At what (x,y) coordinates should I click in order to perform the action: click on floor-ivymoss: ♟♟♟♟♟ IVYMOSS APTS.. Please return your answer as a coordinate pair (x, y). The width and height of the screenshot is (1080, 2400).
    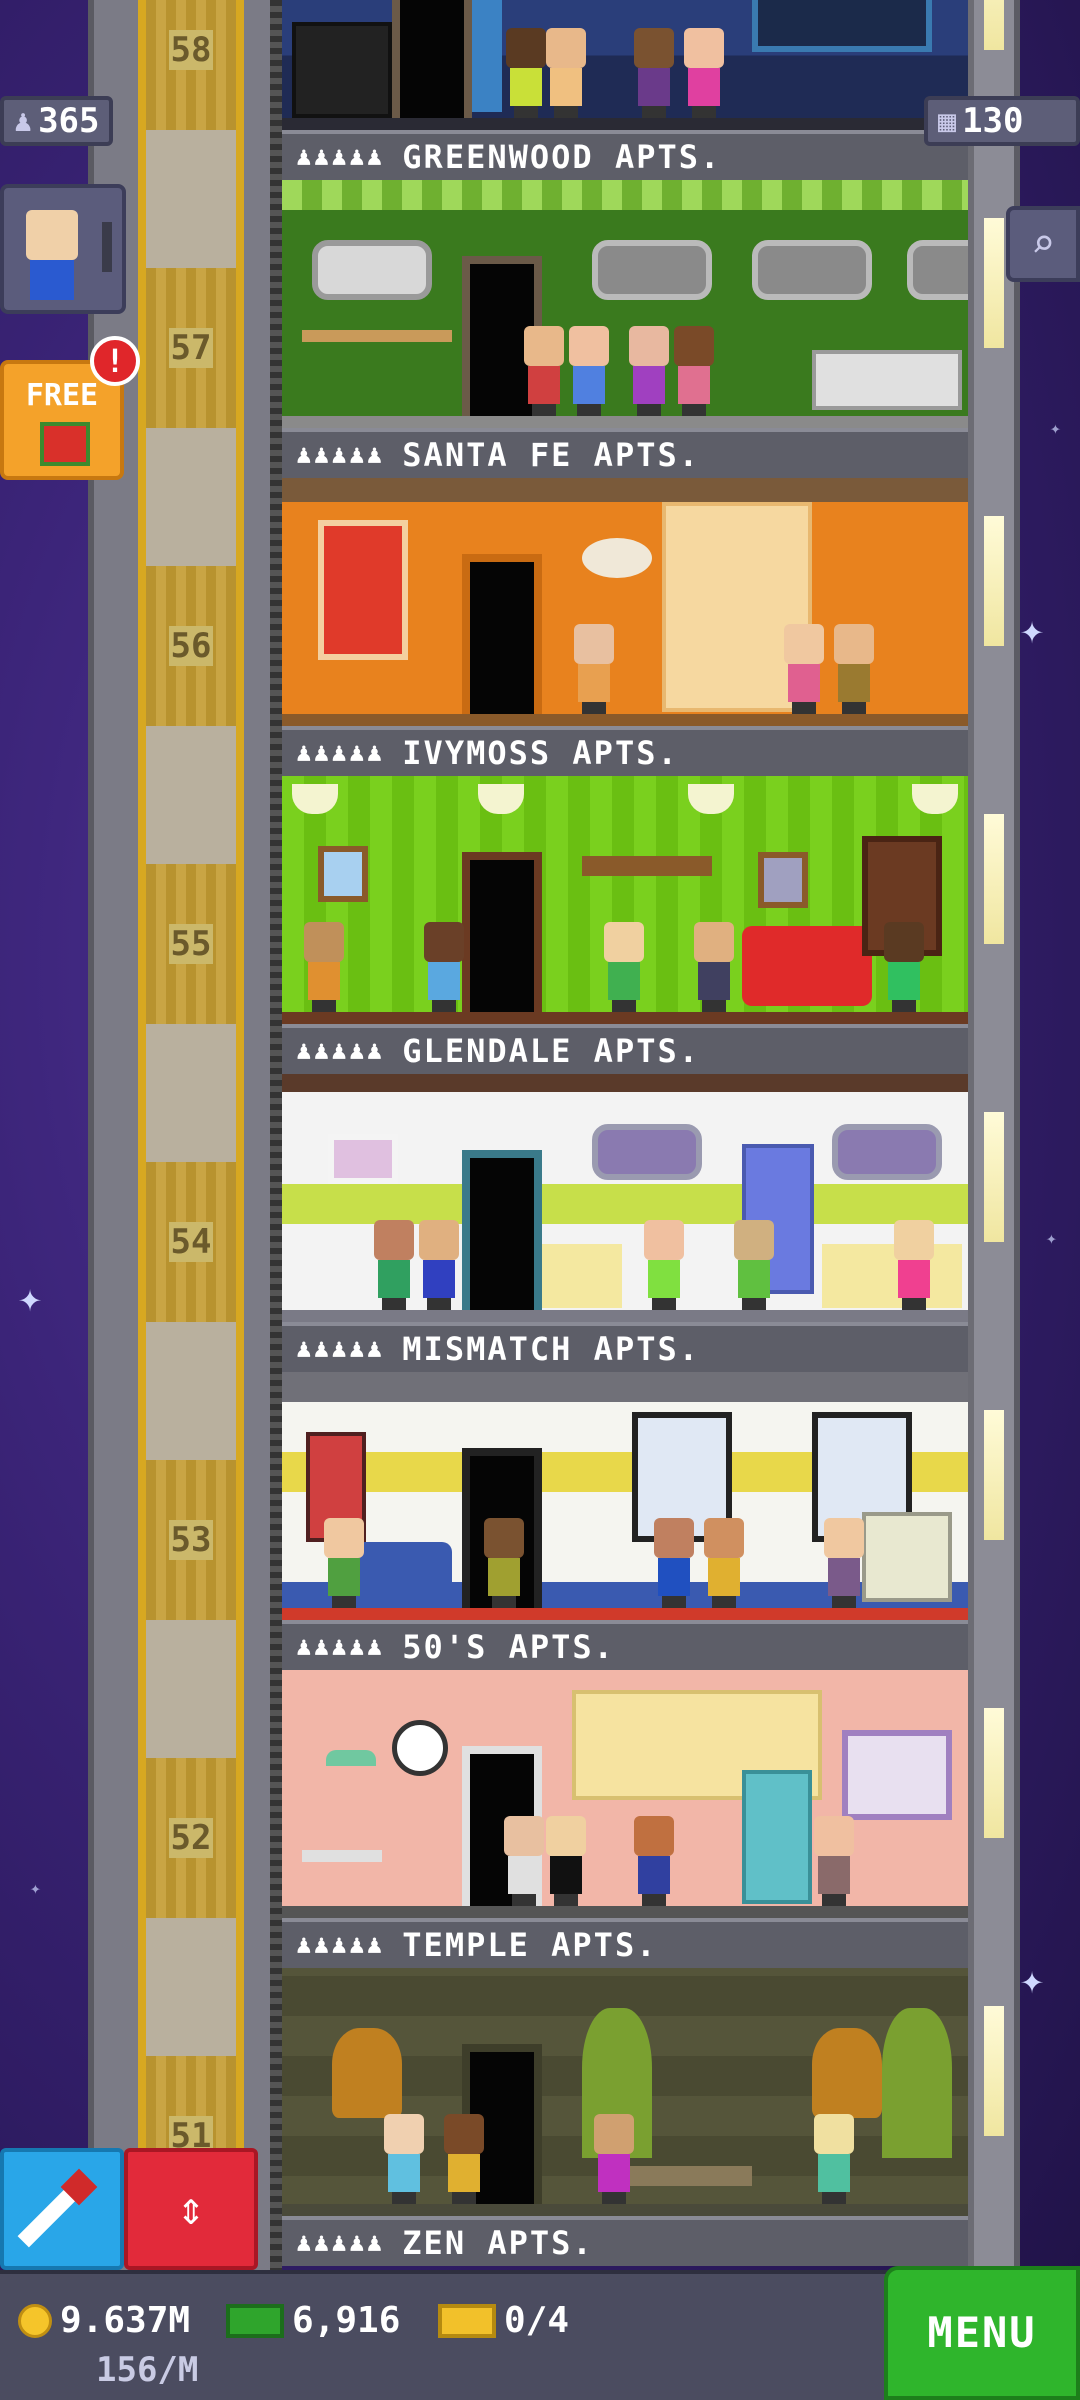
    Looking at the image, I should click on (625, 627).